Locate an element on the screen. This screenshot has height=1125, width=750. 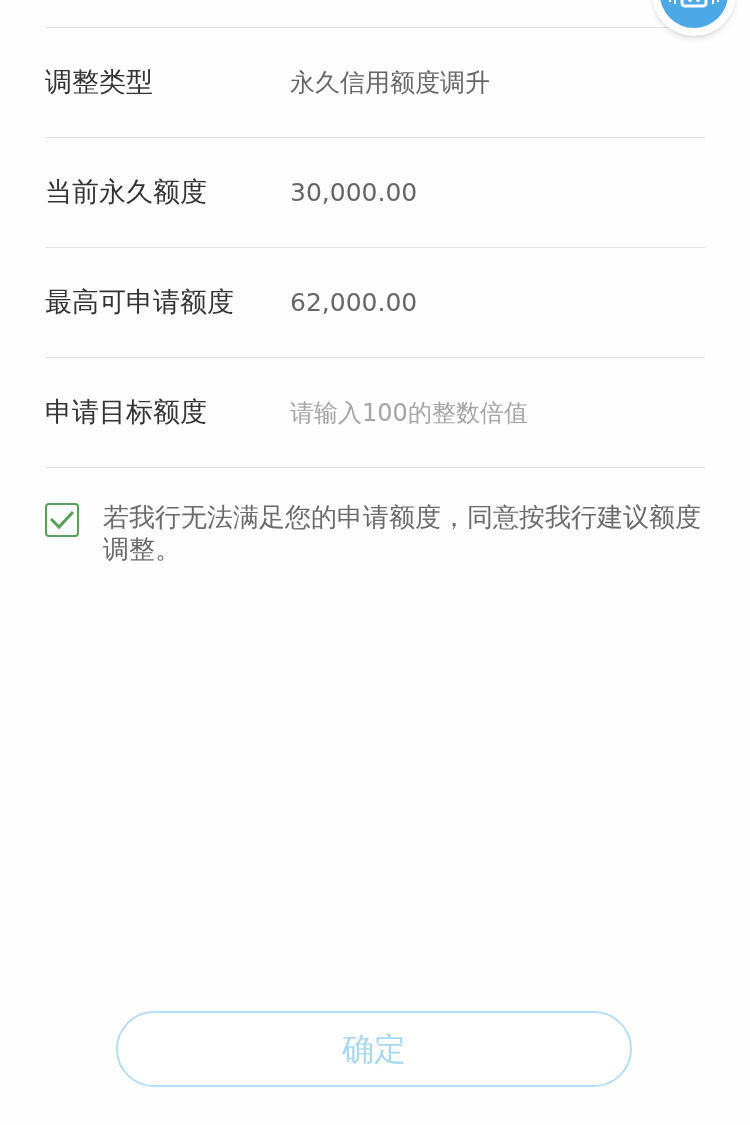
row-label: 当前永久额度 is located at coordinates (126, 192).